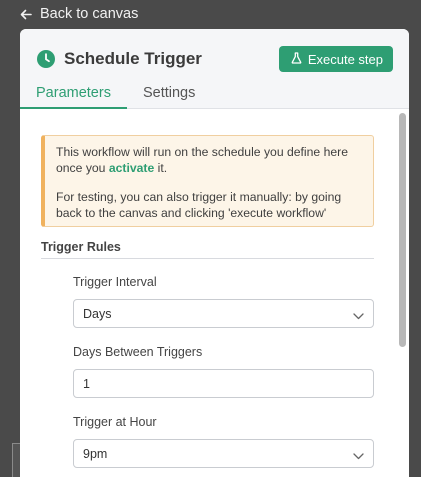 The height and width of the screenshot is (477, 421). I want to click on arrow-left-icon, so click(26, 14).